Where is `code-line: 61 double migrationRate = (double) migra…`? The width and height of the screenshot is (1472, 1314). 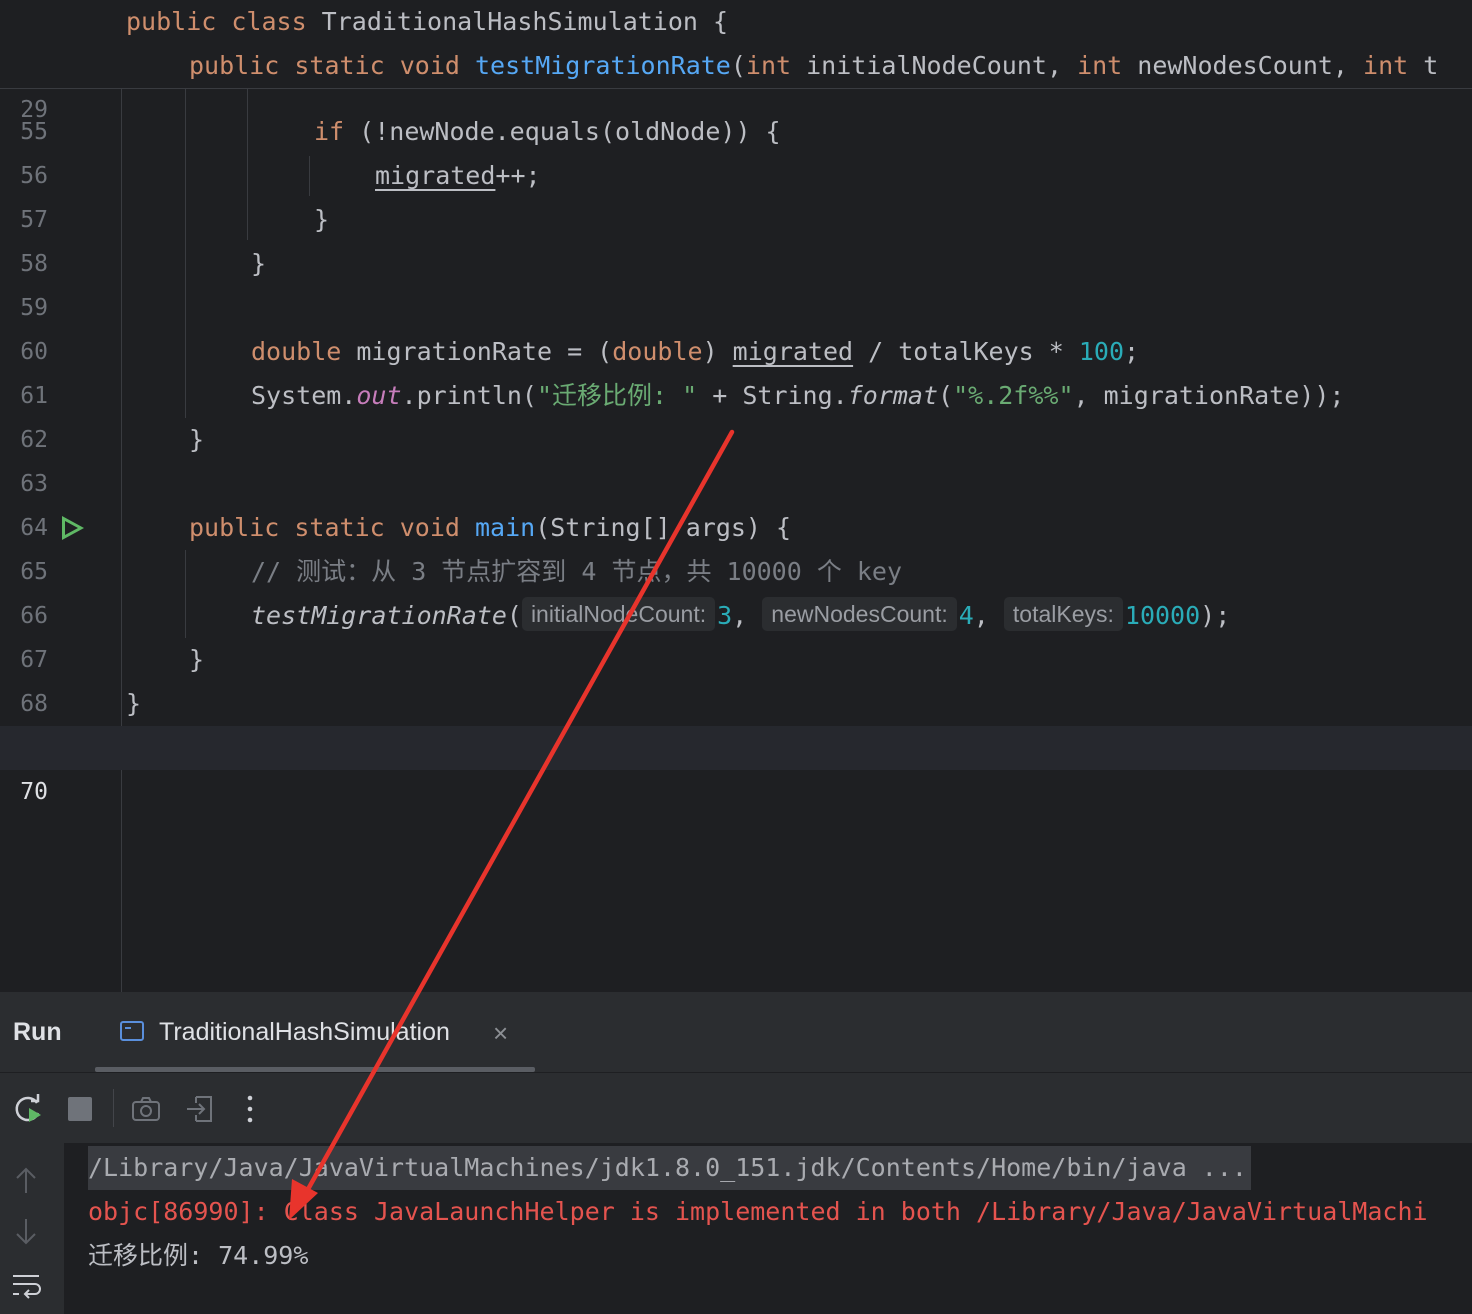 code-line: 61 double migrationRate = (double) migra… is located at coordinates (736, 369).